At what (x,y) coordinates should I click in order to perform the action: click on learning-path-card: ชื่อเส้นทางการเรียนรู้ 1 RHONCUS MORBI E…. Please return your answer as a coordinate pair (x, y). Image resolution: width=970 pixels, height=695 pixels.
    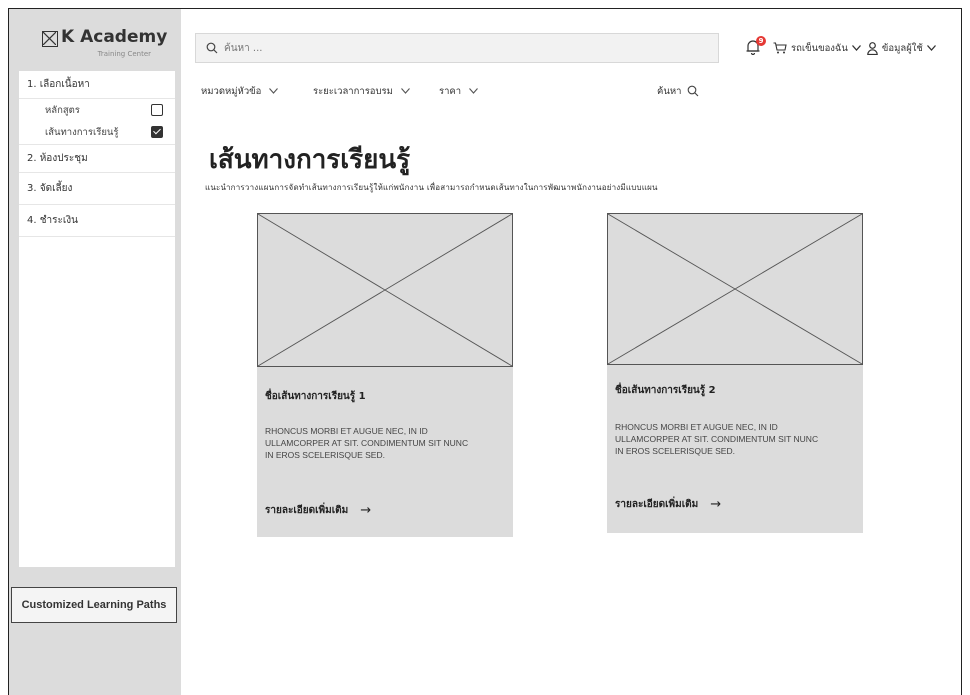
    Looking at the image, I should click on (385, 375).